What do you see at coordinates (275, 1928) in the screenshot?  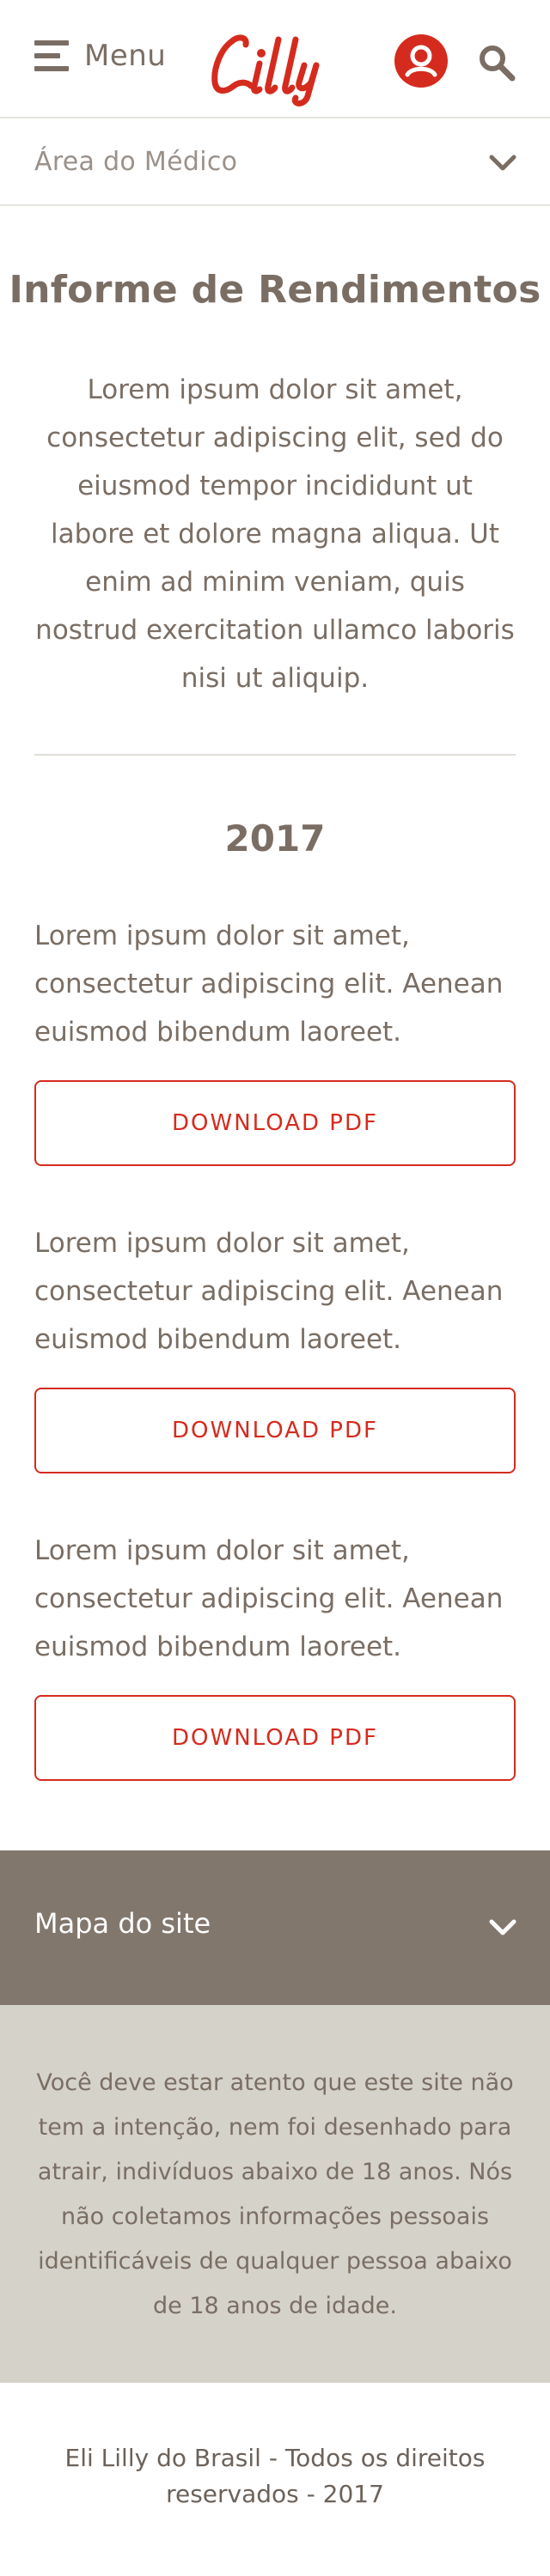 I see `sitemap-accordion: Mapa do site` at bounding box center [275, 1928].